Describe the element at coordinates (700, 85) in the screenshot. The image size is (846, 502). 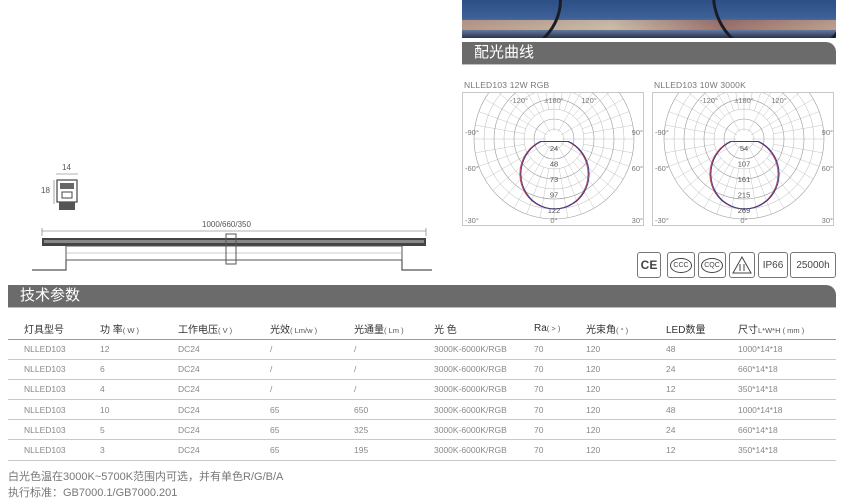
I see `polar-chart-label: NLLED103 10W 3000K` at that location.